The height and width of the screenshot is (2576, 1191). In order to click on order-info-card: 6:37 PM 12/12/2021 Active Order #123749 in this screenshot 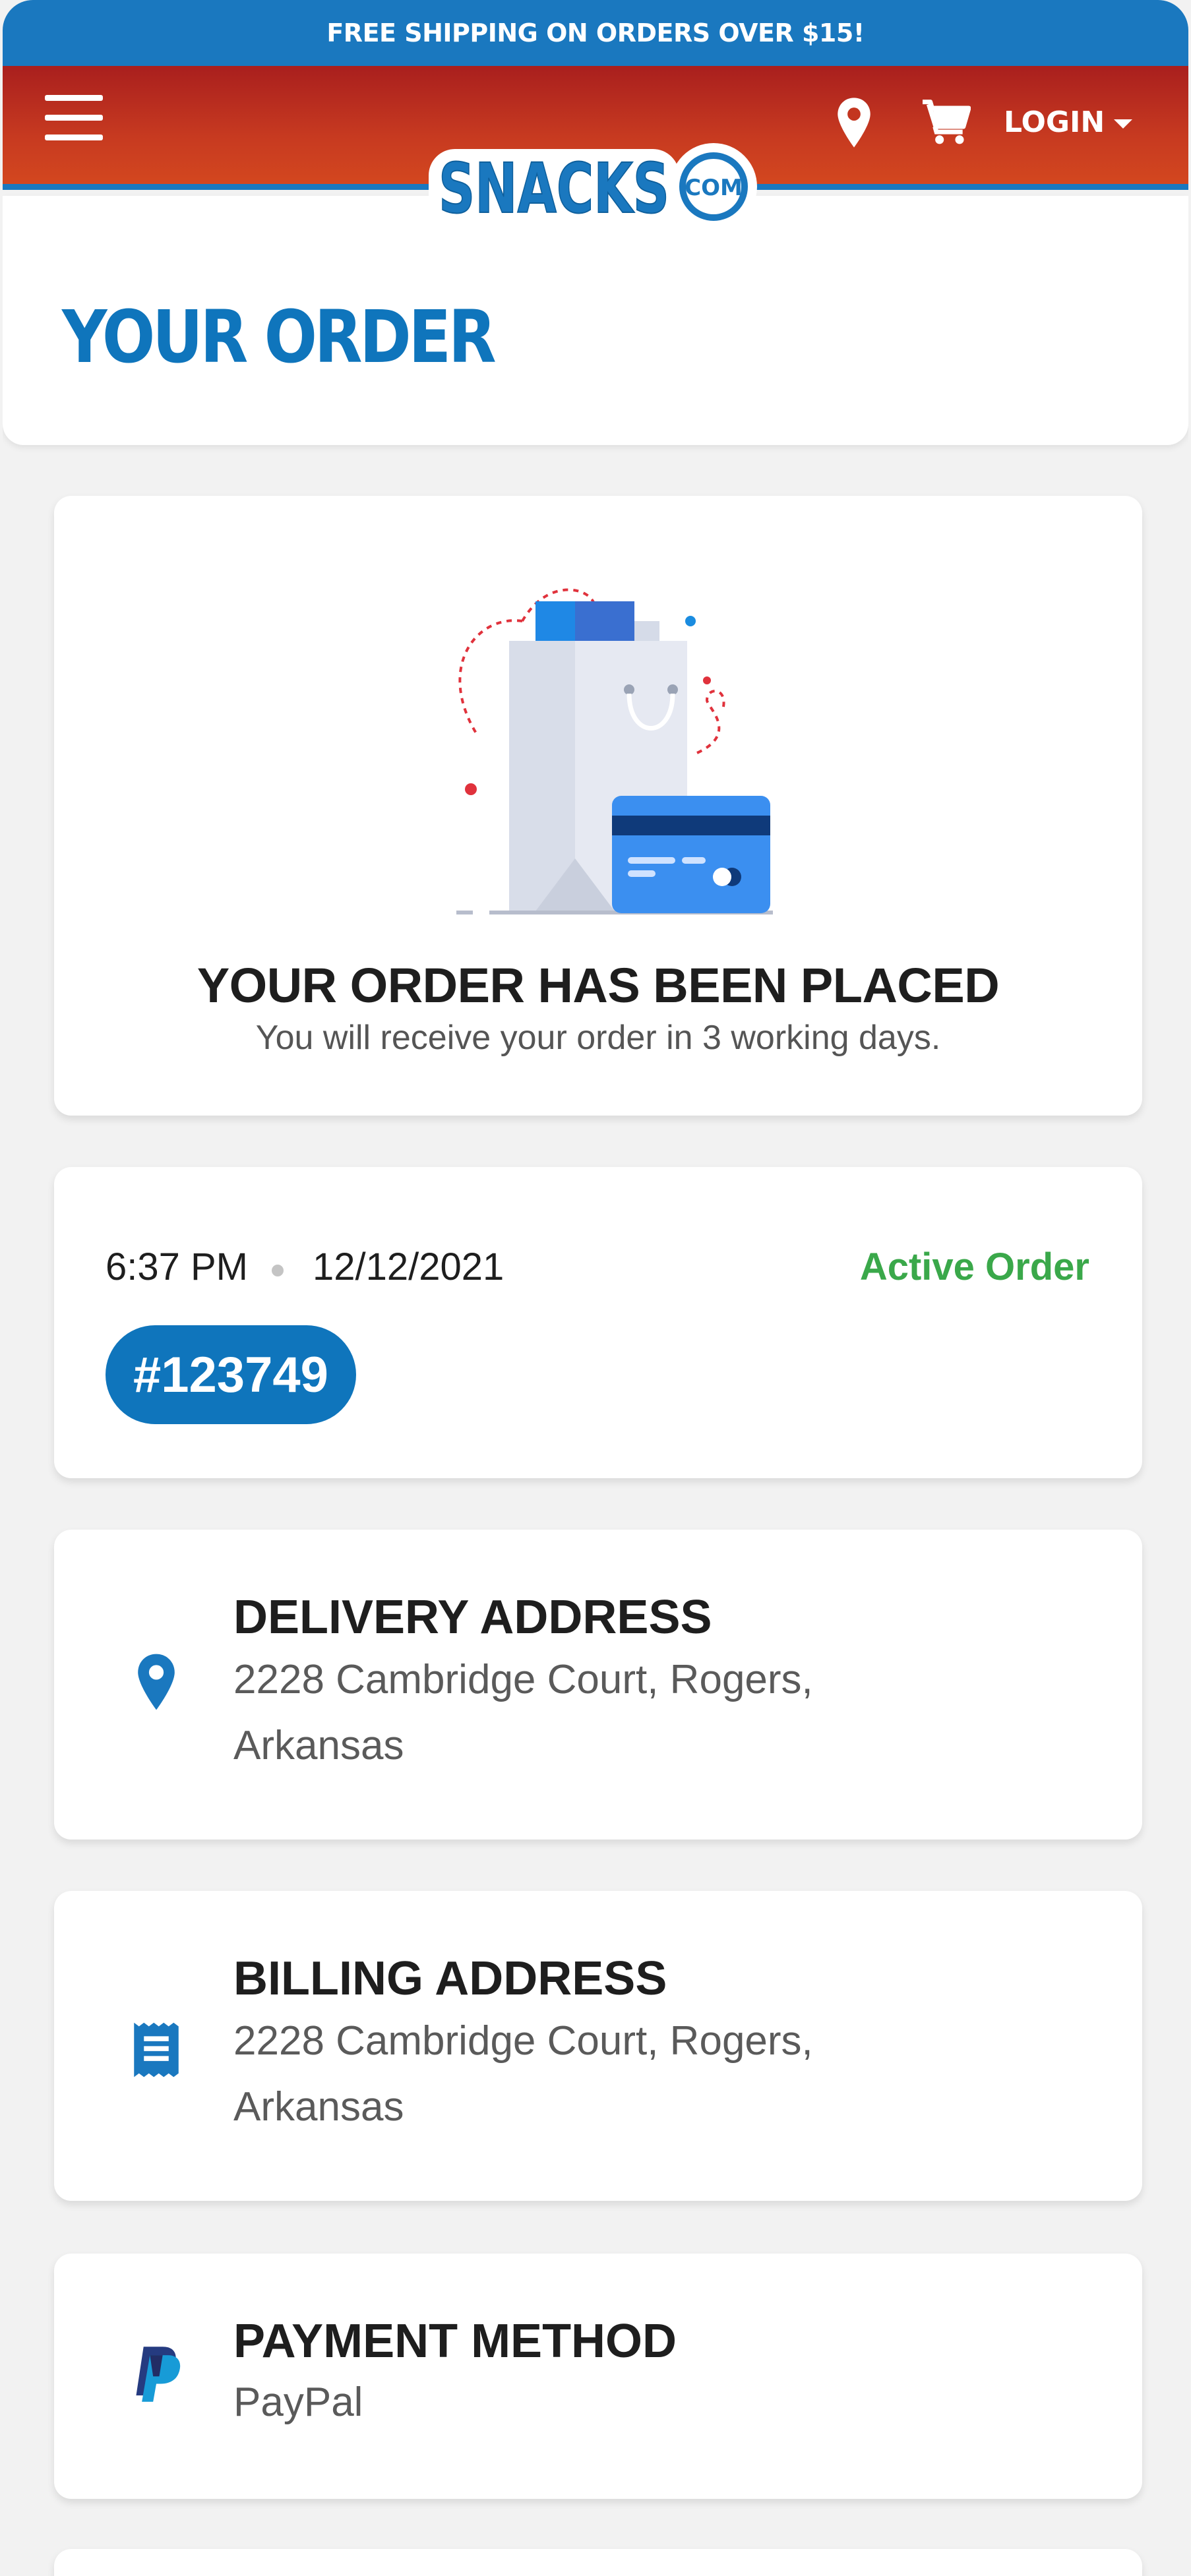, I will do `click(598, 1322)`.